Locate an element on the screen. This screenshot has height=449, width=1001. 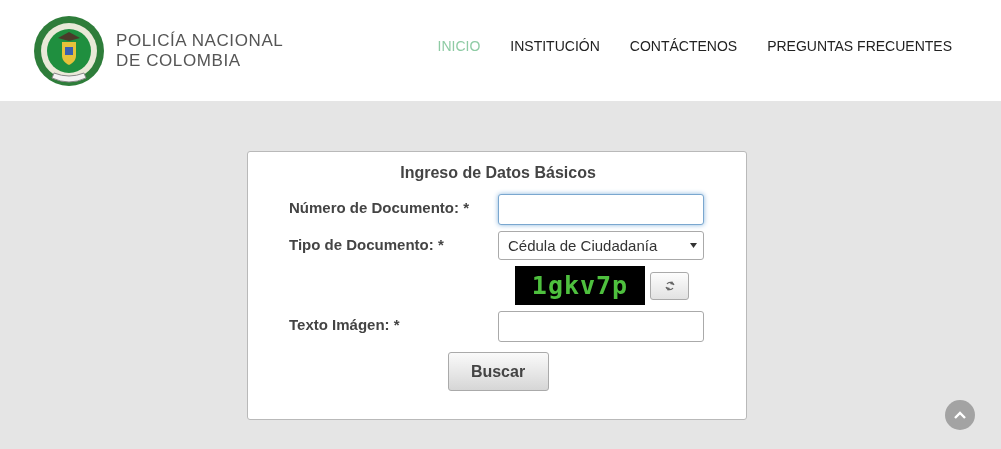
brand-title: DE COLOMBIA is located at coordinates (179, 60).